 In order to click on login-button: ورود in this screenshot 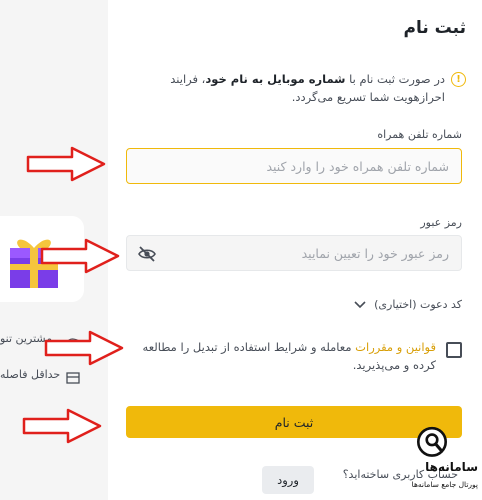, I will do `click(288, 480)`.